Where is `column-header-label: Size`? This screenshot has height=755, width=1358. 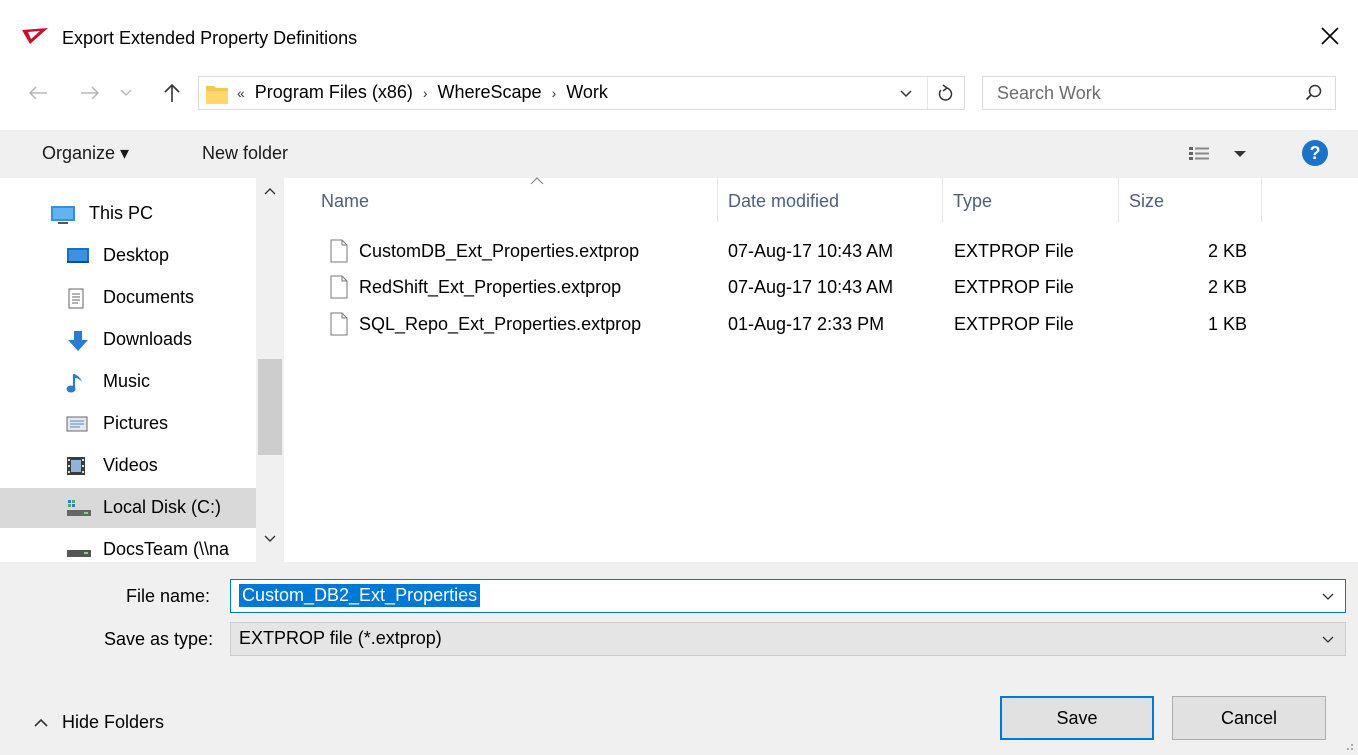
column-header-label: Size is located at coordinates (1147, 201).